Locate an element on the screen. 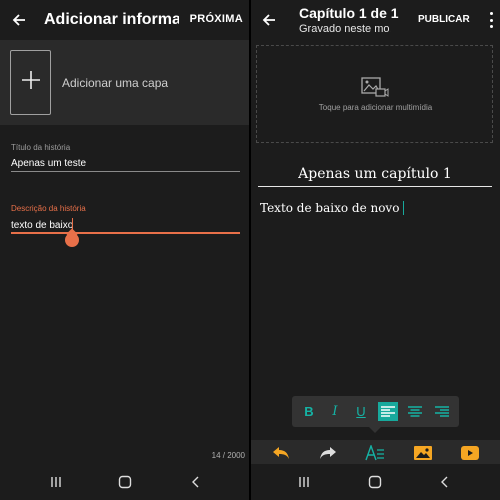 Image resolution: width=500 pixels, height=500 pixels. top-app-bar: Adicionar informaç… PRÓXIMA is located at coordinates (124, 20).